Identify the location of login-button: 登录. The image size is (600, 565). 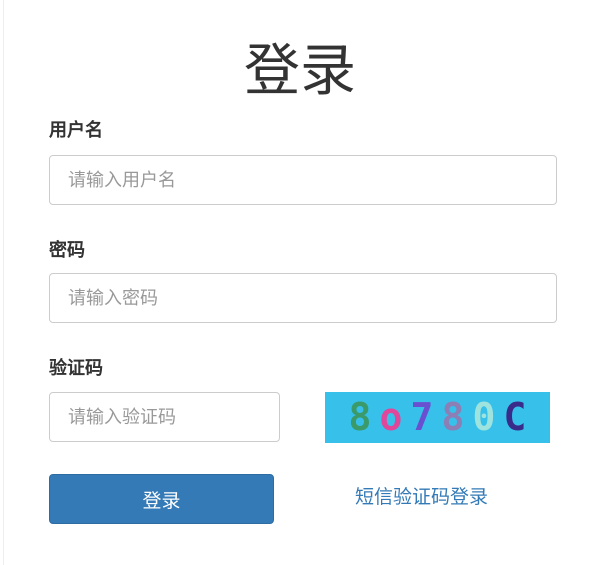
(161, 499).